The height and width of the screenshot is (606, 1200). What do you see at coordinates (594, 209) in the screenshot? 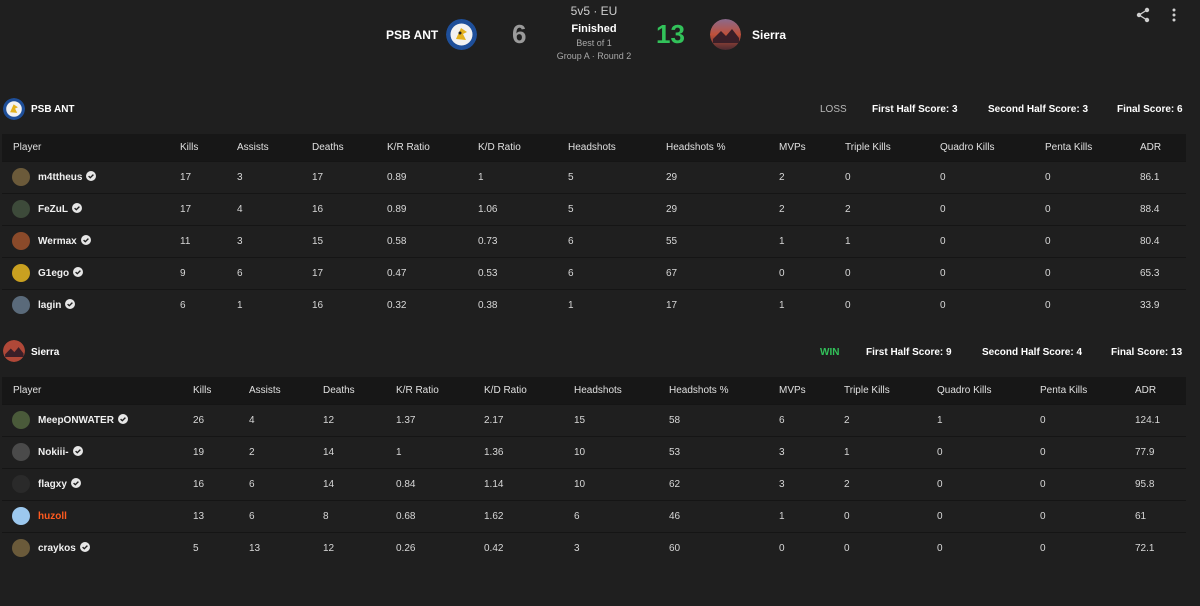
I see `table-row: FeZuL 17 4 16 0.89 1.06 5 29 2 2 0 0 88.4` at bounding box center [594, 209].